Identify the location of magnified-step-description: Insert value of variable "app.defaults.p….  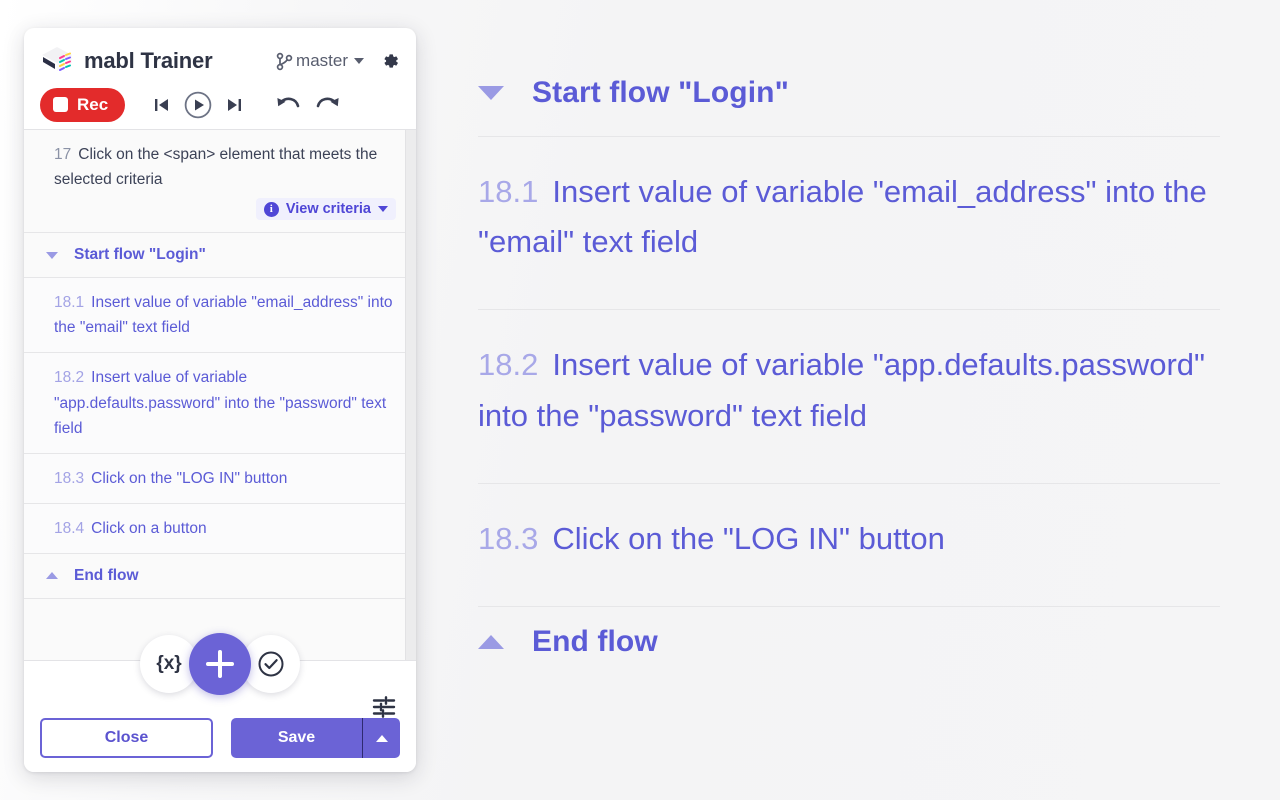
(842, 390).